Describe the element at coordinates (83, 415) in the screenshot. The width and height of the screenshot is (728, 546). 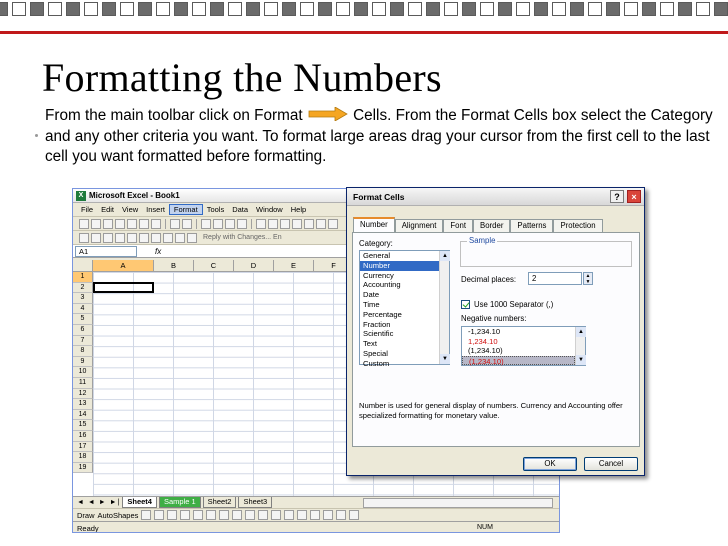
I see `row-header: 14` at that location.